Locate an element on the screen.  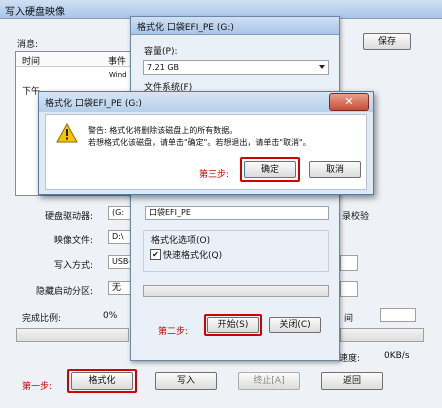
warning-line2: 若想格式化该磁盘，请单击"确定"。若想退出，请单击"取消"。 is located at coordinates (199, 142).